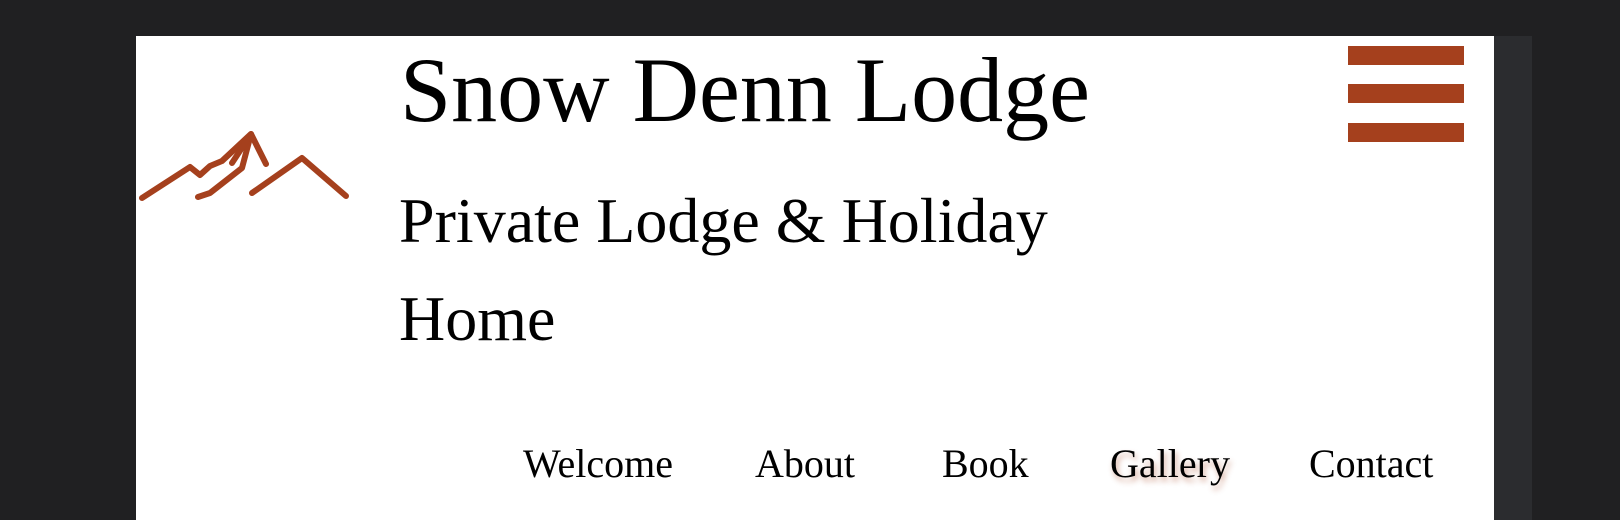  What do you see at coordinates (985, 464) in the screenshot?
I see `nav-link-book: Book` at bounding box center [985, 464].